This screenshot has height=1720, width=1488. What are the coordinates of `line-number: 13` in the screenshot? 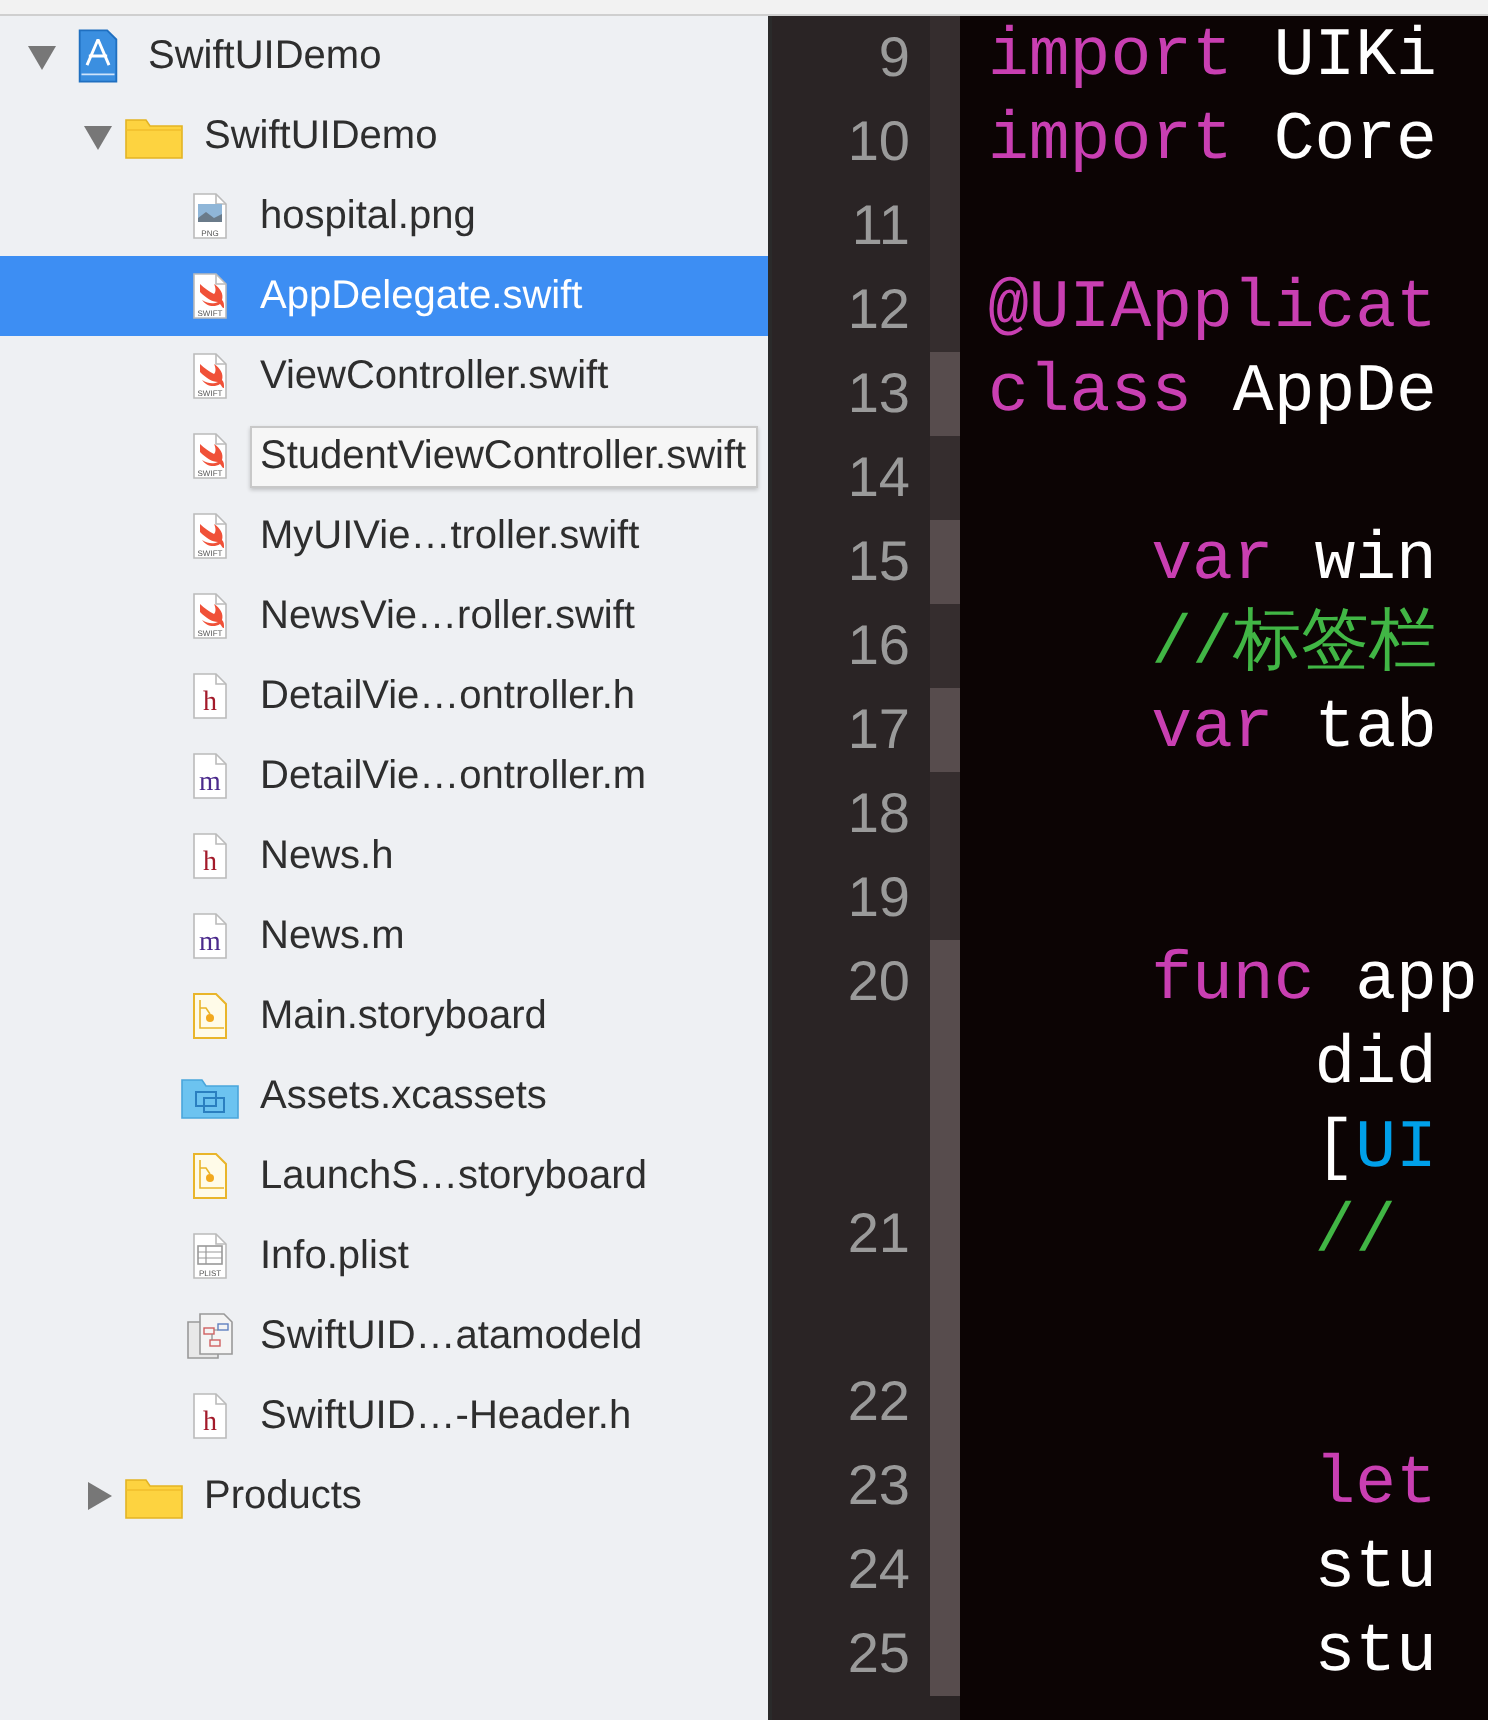 It's located at (878, 394).